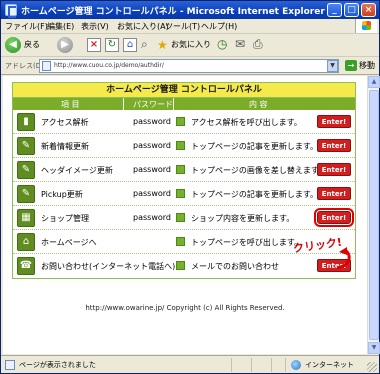 The width and height of the screenshot is (380, 374). I want to click on row-title: Pickup更新, so click(62, 194).